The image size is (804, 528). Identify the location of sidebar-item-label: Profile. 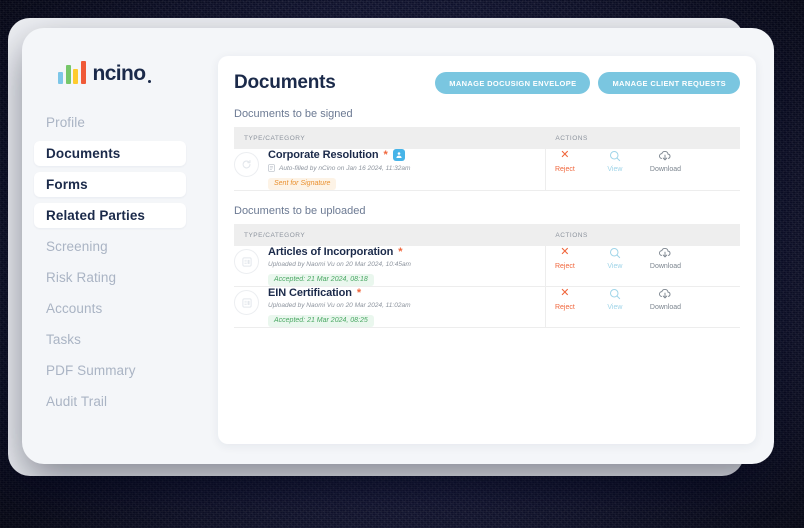
(65, 122).